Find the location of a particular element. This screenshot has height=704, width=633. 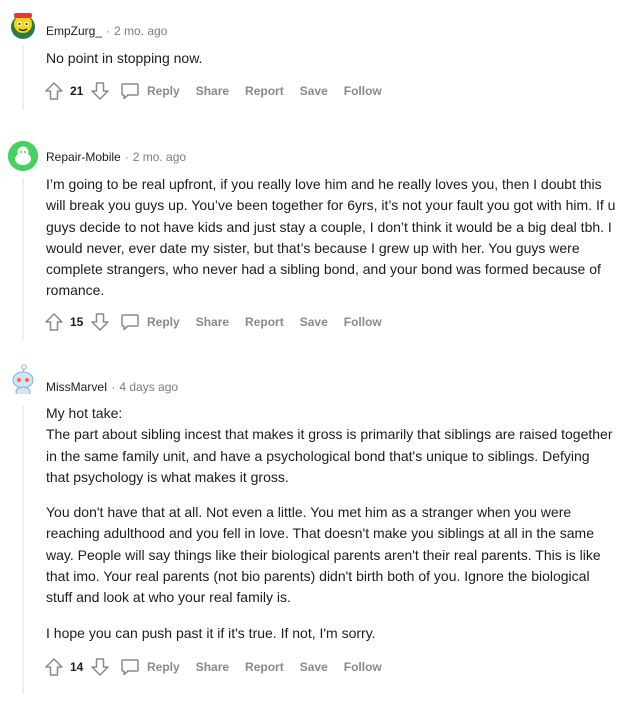

comment-meta: EmpZurg_ · 2 mo. ago is located at coordinates (106, 31).